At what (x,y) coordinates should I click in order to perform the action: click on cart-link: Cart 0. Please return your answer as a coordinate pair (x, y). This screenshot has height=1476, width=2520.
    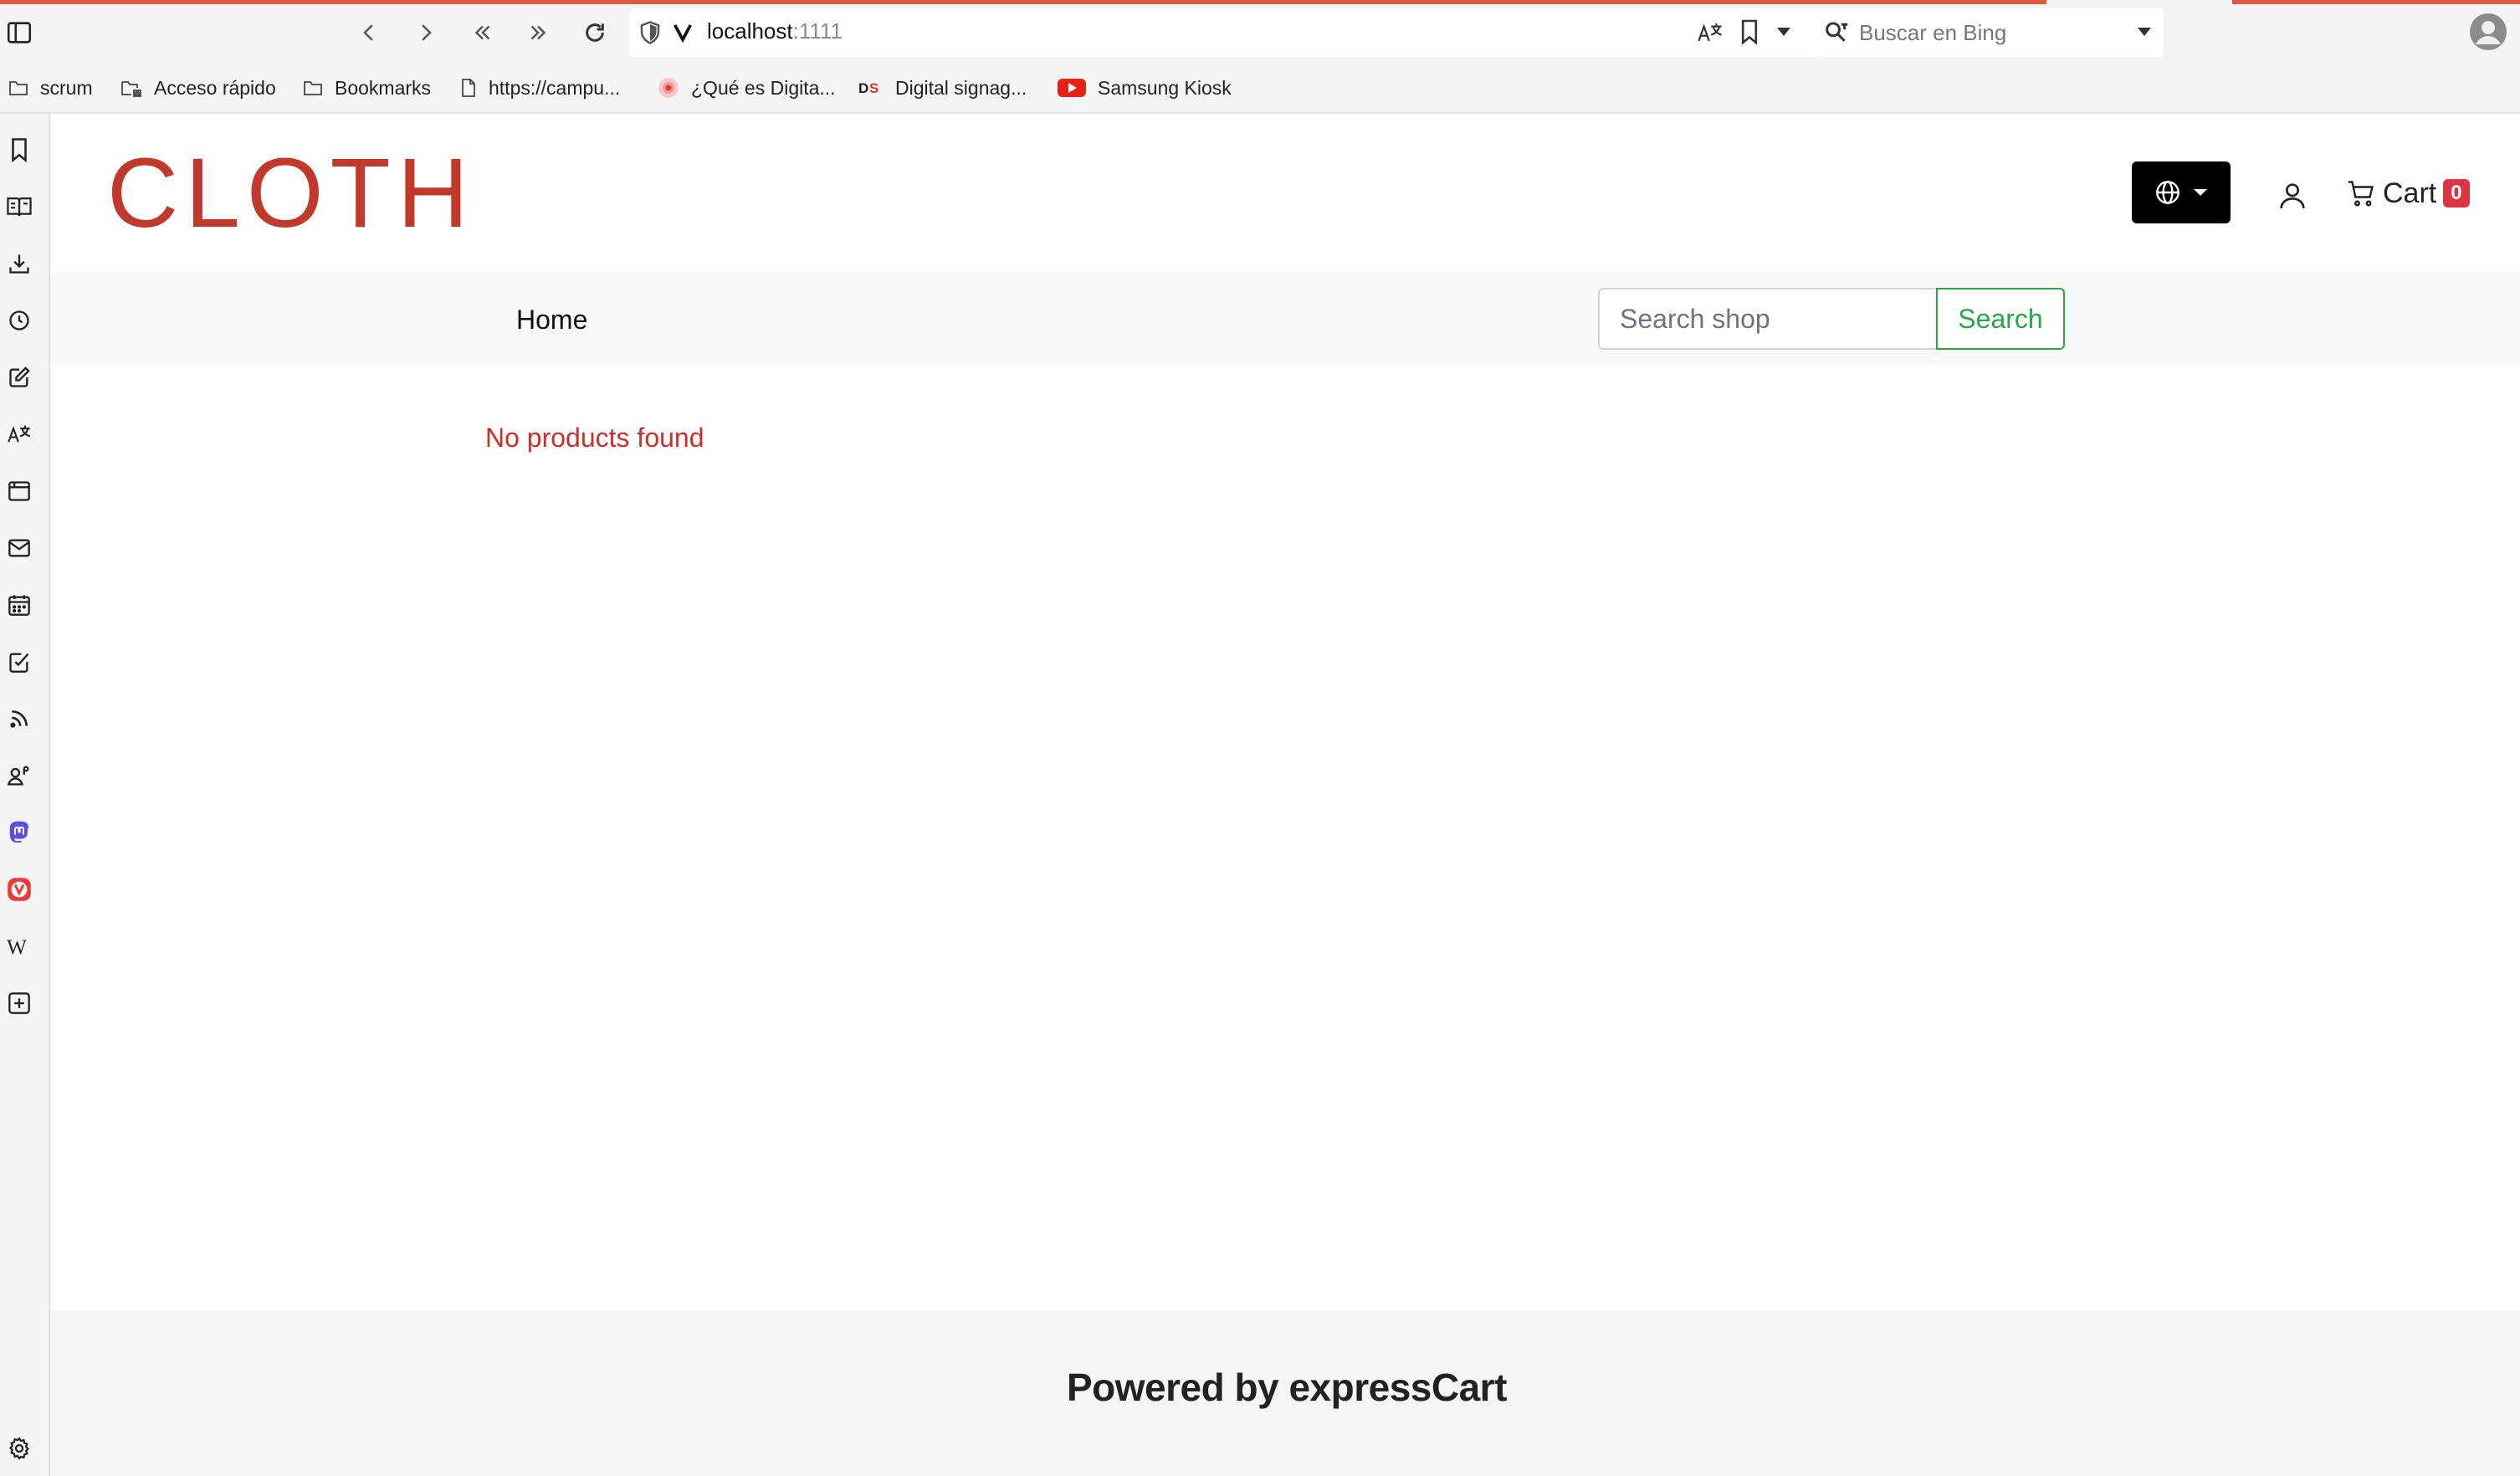
    Looking at the image, I should click on (2408, 193).